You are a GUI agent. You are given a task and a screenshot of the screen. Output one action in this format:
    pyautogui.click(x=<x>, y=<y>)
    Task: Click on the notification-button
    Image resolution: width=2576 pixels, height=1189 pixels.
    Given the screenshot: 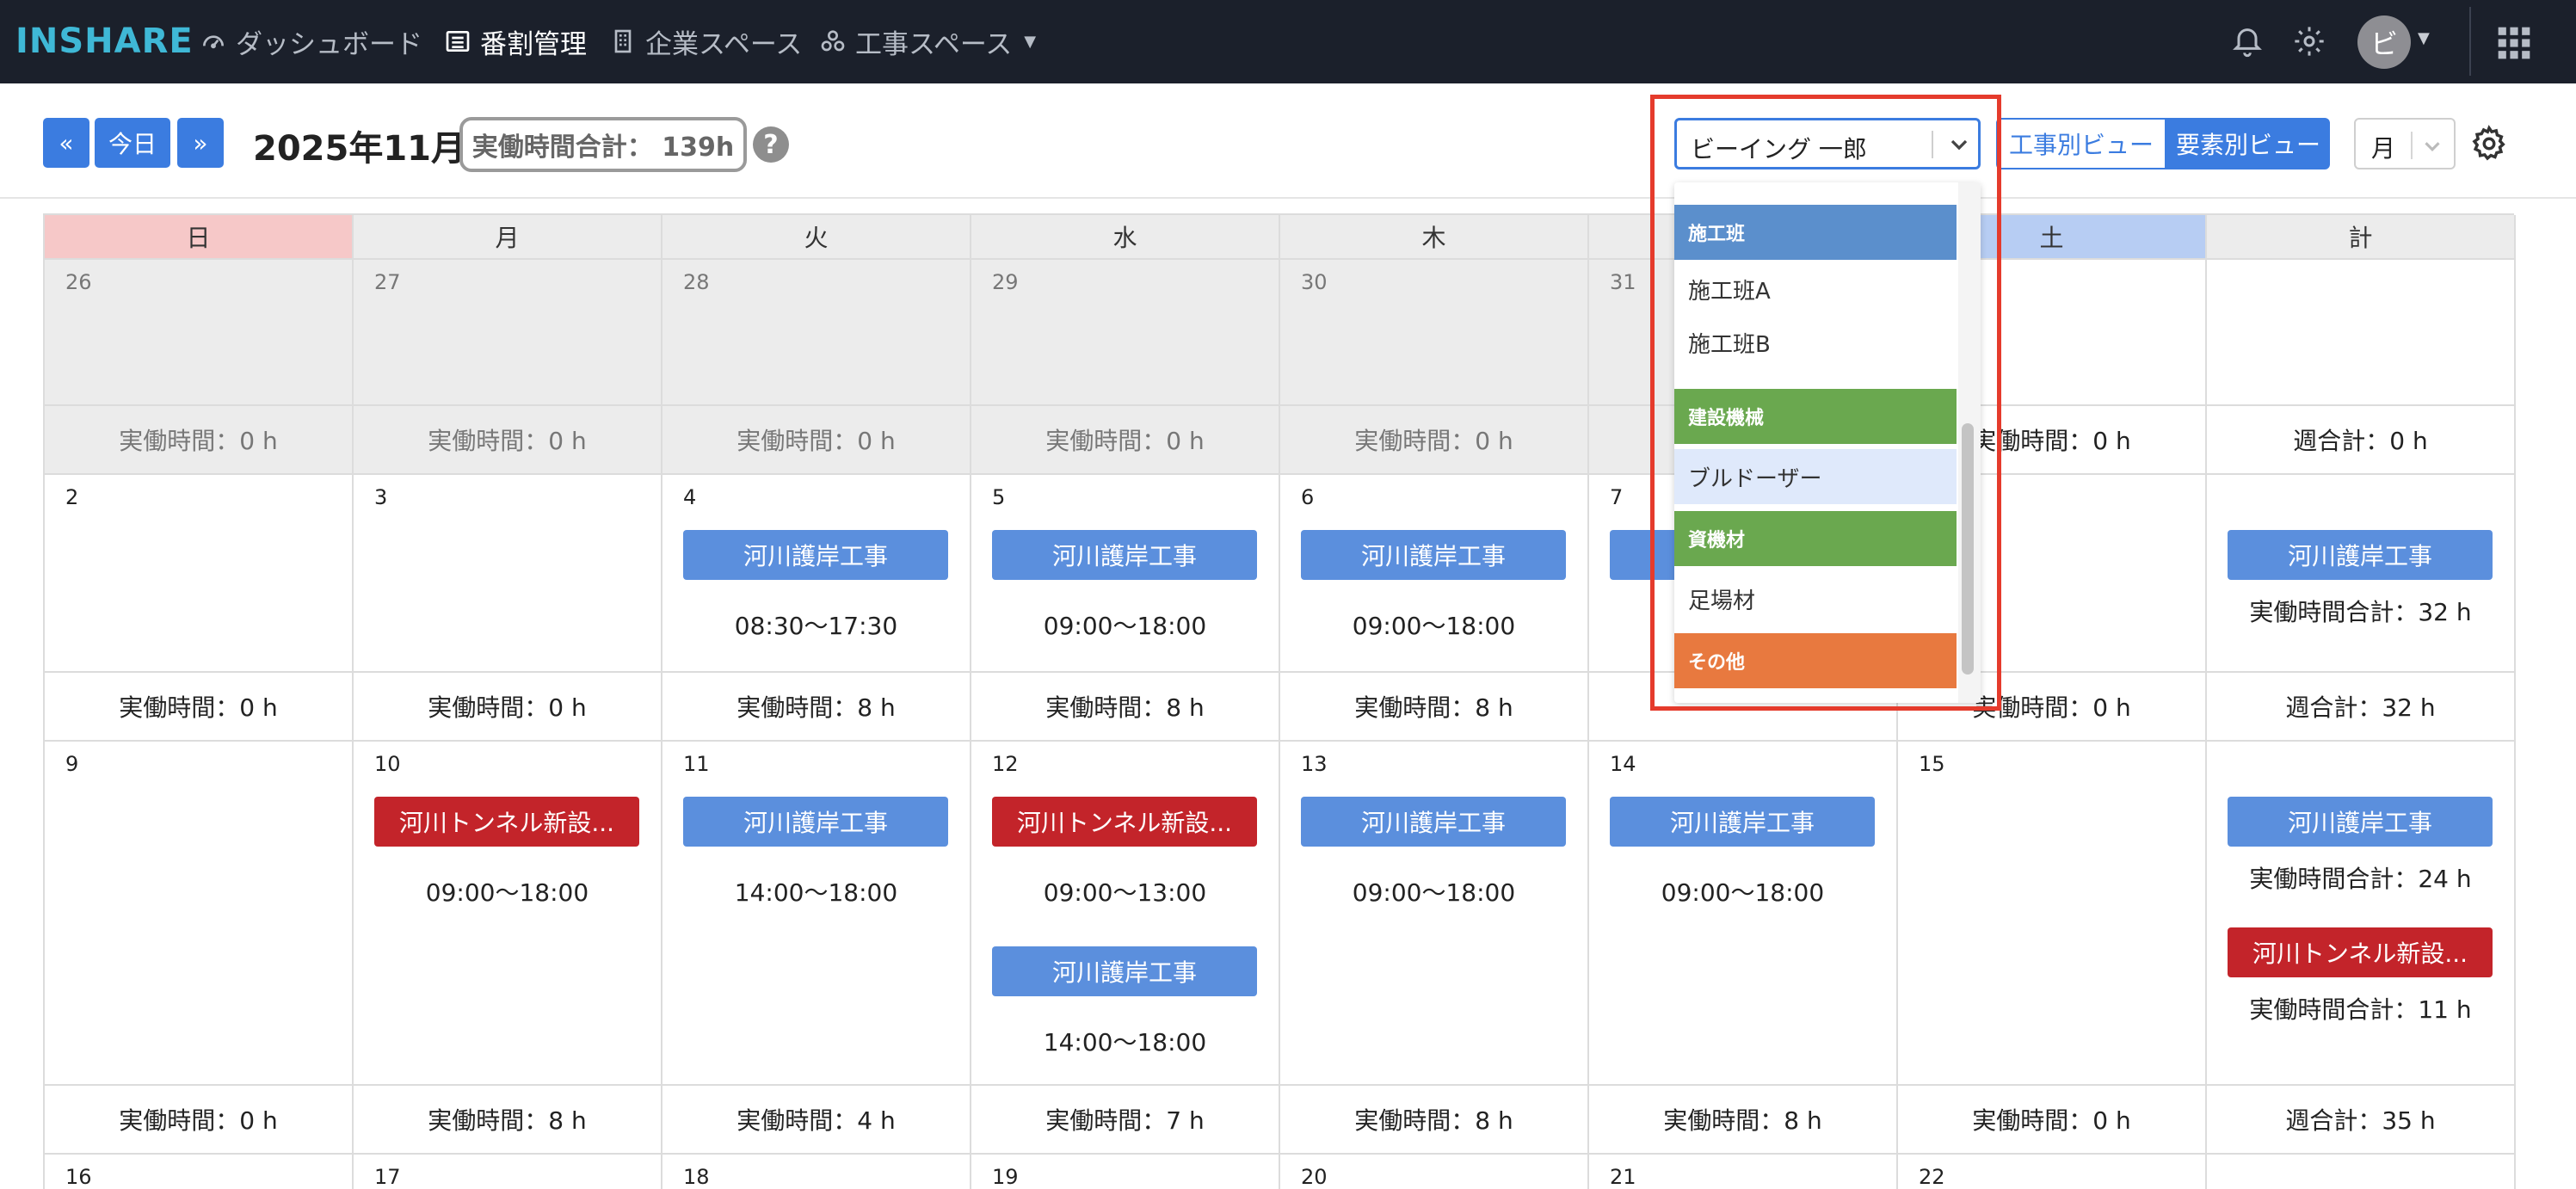 What is the action you would take?
    pyautogui.click(x=2247, y=42)
    